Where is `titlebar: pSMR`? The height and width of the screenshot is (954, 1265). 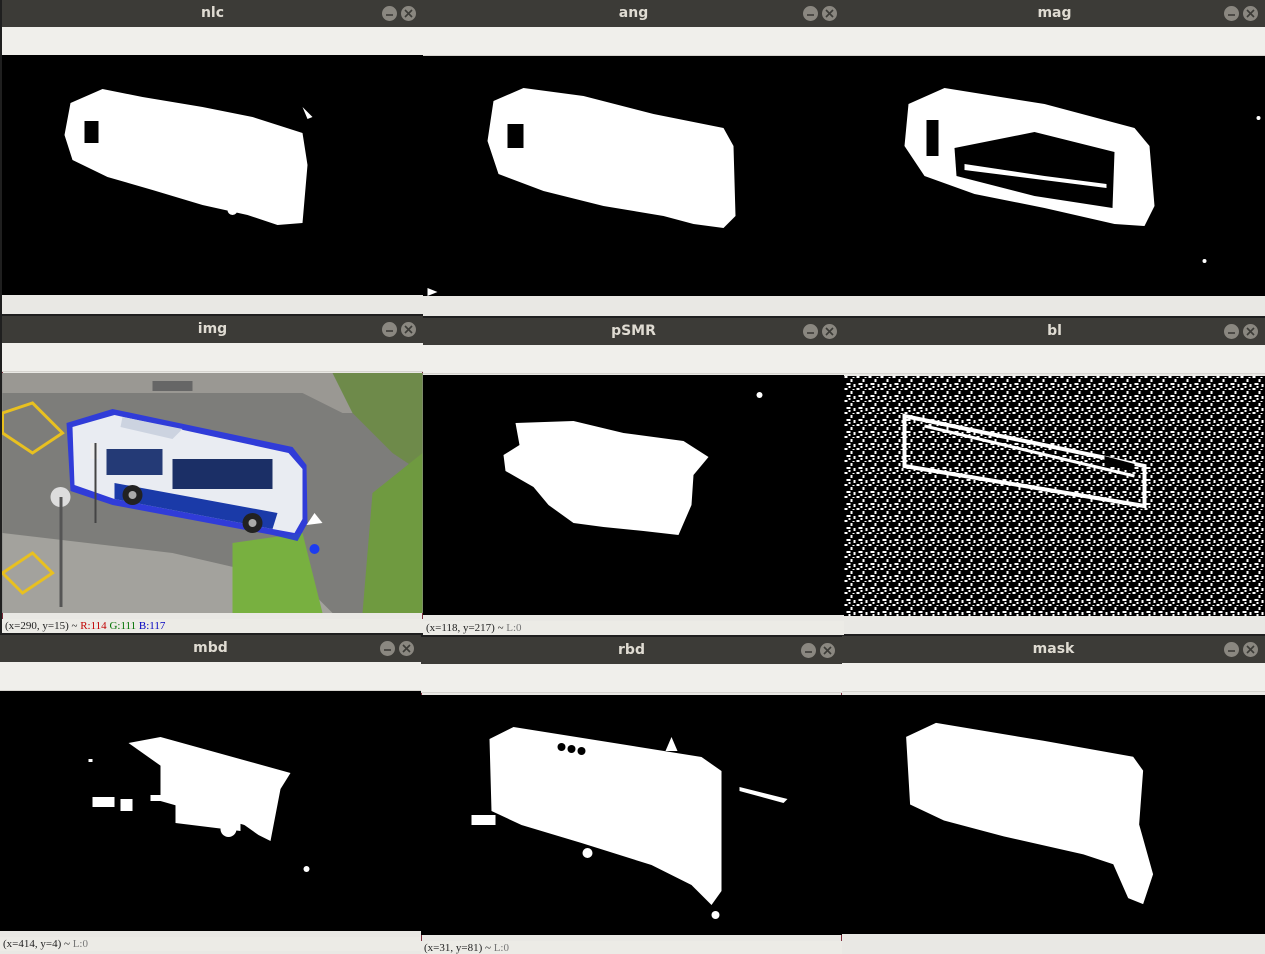 titlebar: pSMR is located at coordinates (633, 331).